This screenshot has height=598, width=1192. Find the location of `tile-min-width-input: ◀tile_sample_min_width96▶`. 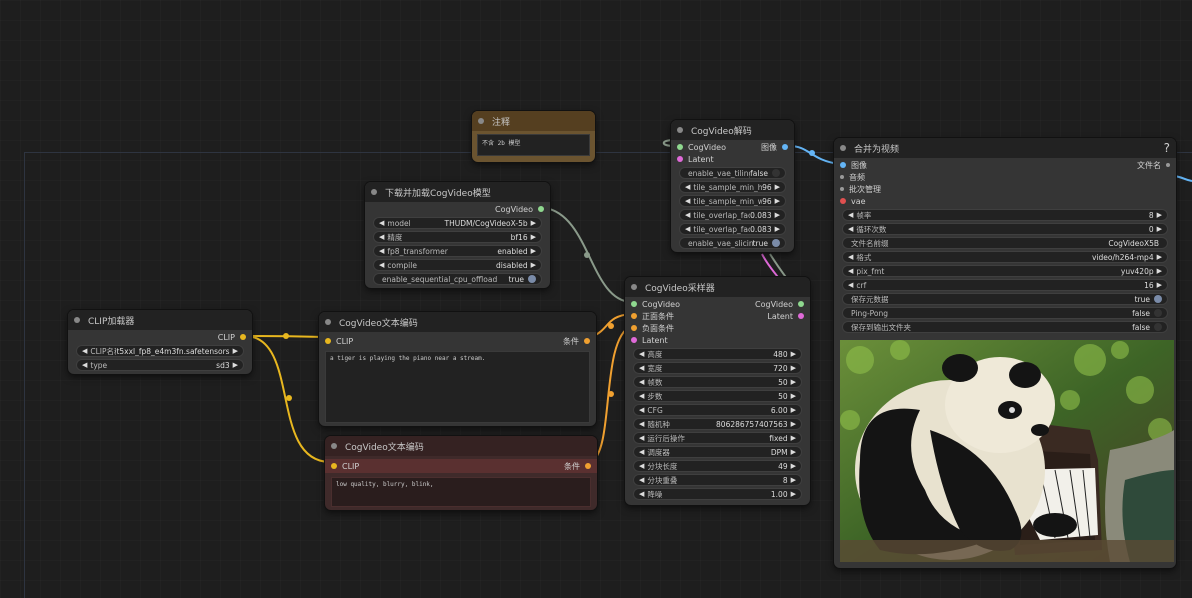

tile-min-width-input: ◀tile_sample_min_width96▶ is located at coordinates (732, 201).